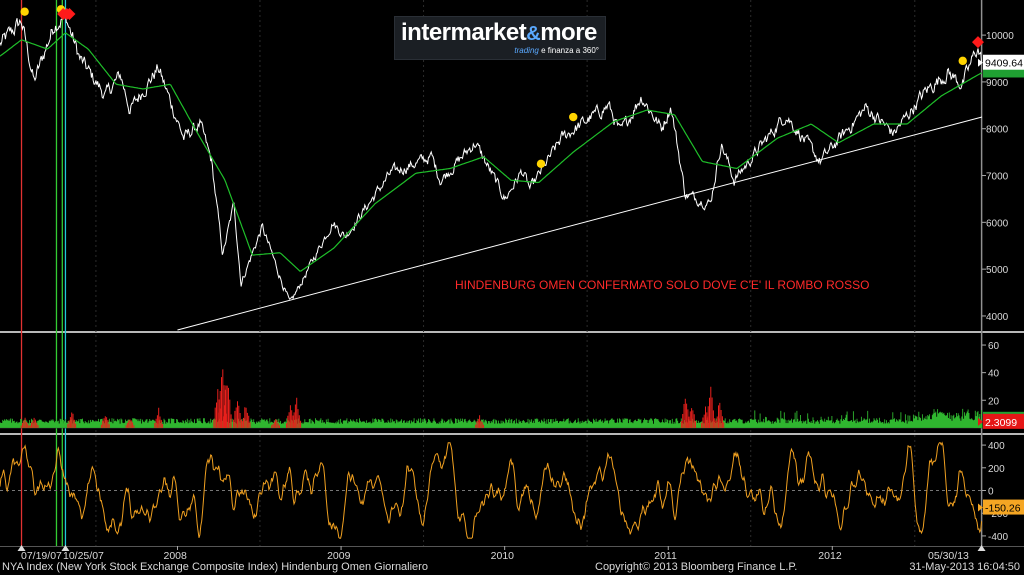 Image resolution: width=1024 pixels, height=575 pixels. Describe the element at coordinates (997, 130) in the screenshot. I see `price-y-tick-label: 8000` at that location.